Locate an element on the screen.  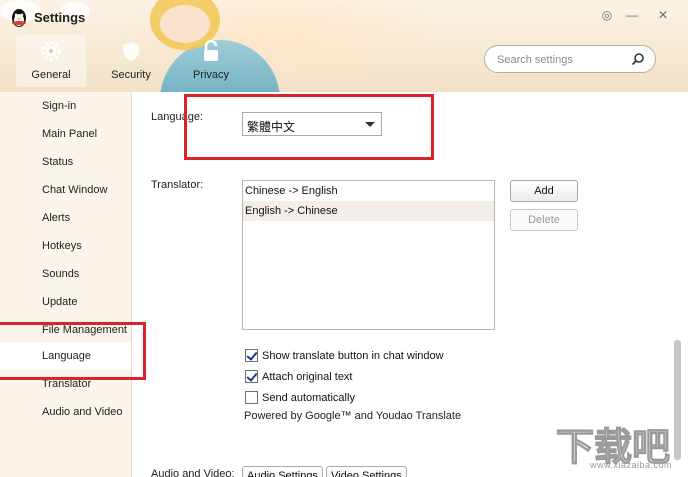
tab-general: General is located at coordinates (51, 61).